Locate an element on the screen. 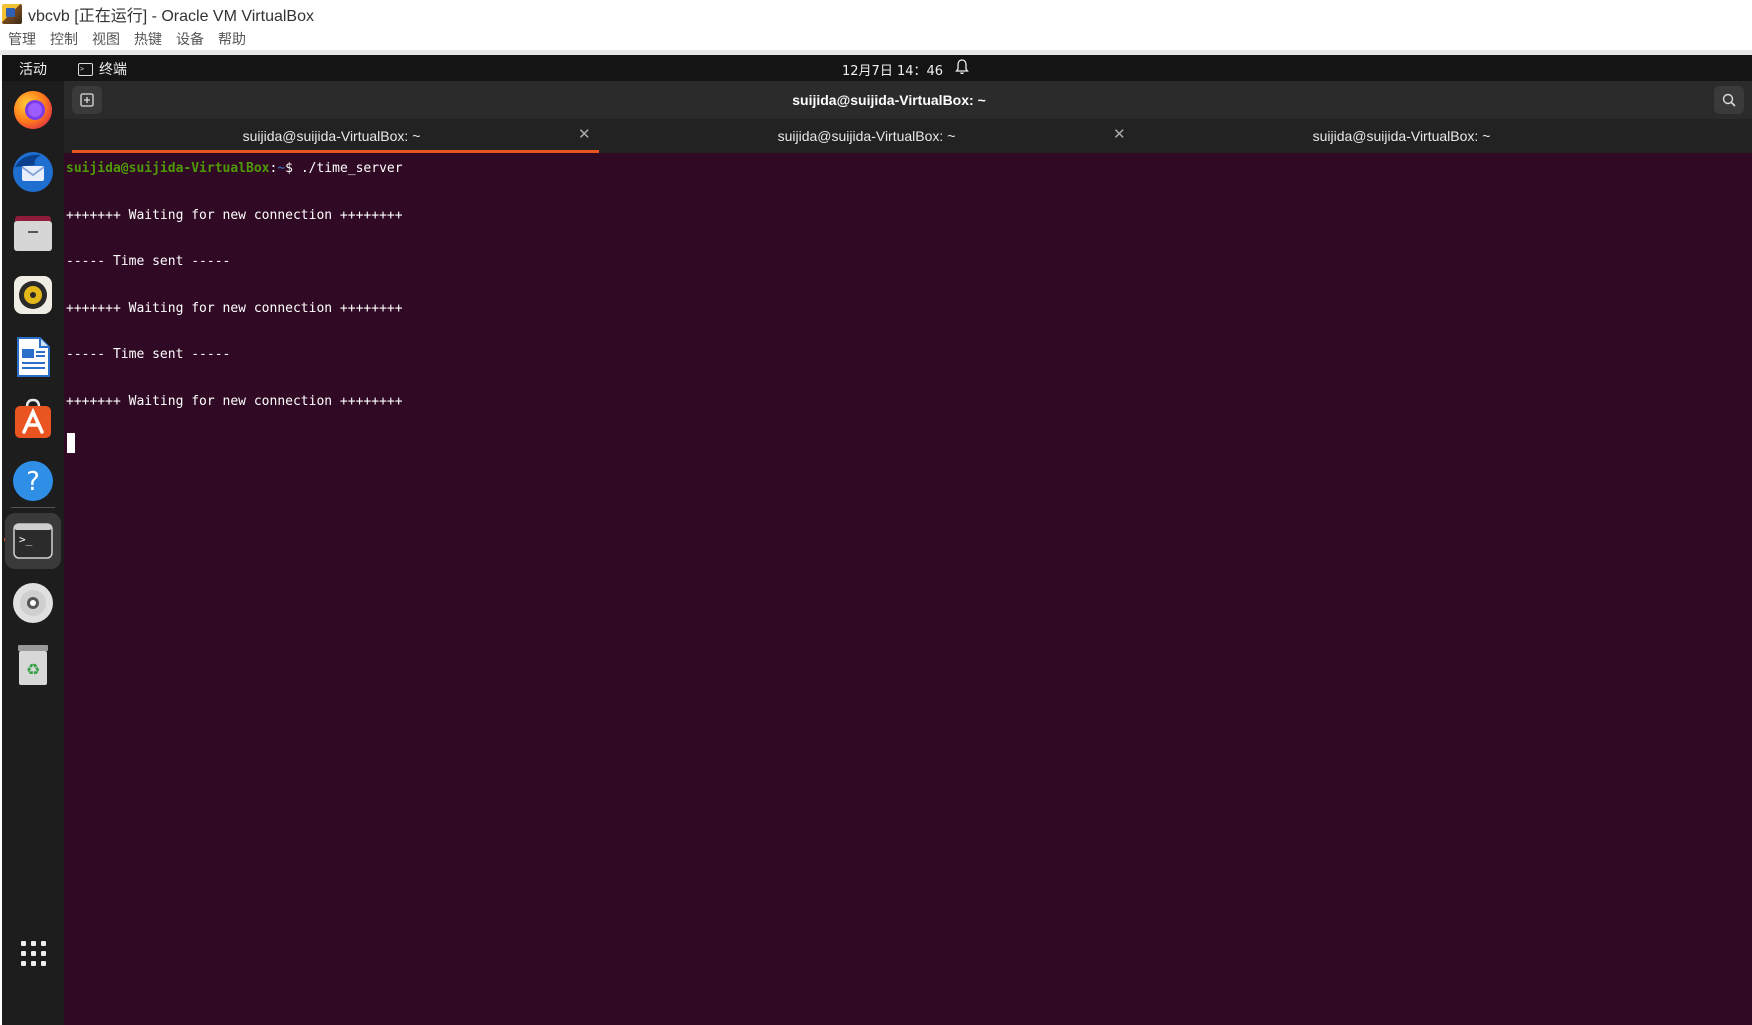  dock-app-center is located at coordinates (33, 419).